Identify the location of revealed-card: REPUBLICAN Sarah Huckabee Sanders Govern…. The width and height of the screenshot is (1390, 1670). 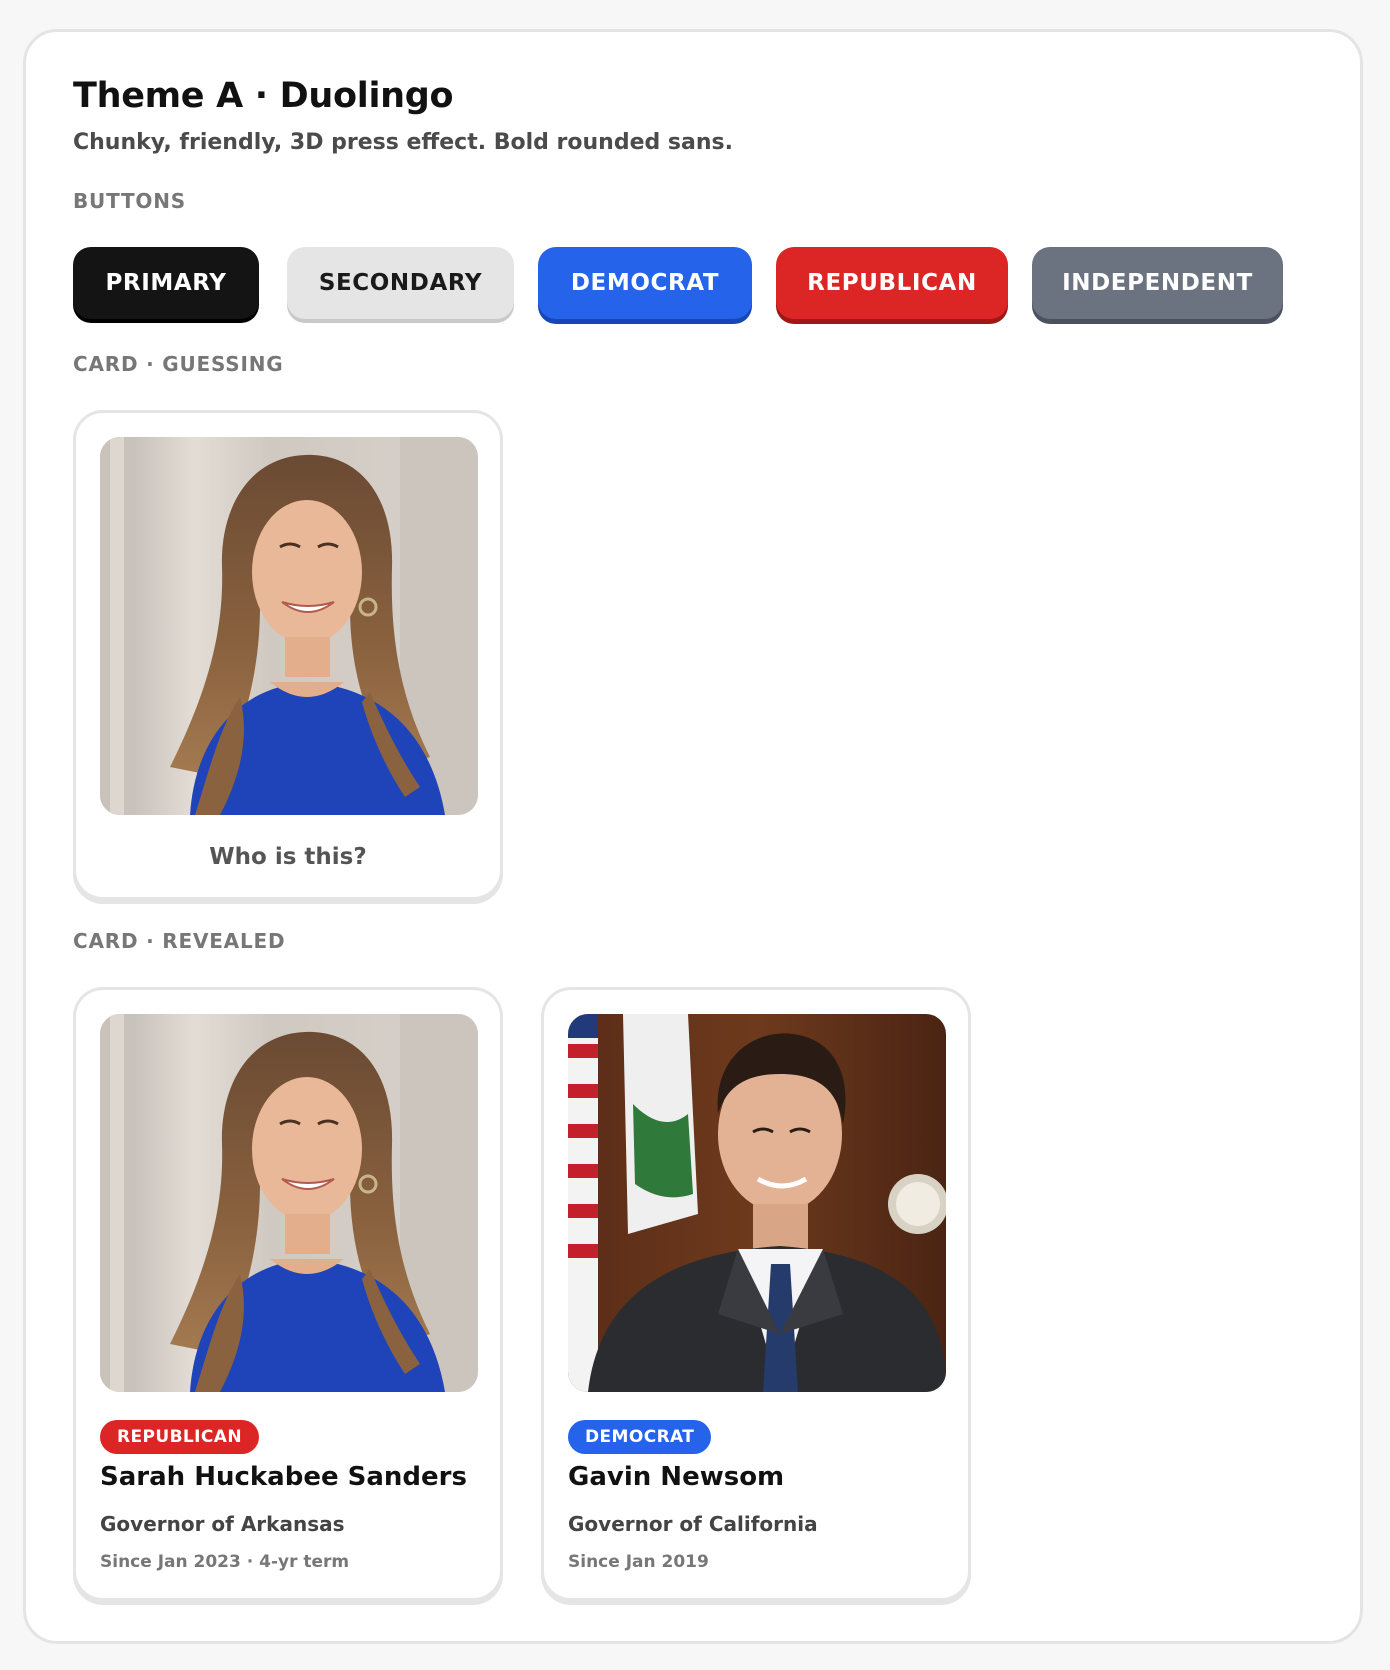
(288, 1294).